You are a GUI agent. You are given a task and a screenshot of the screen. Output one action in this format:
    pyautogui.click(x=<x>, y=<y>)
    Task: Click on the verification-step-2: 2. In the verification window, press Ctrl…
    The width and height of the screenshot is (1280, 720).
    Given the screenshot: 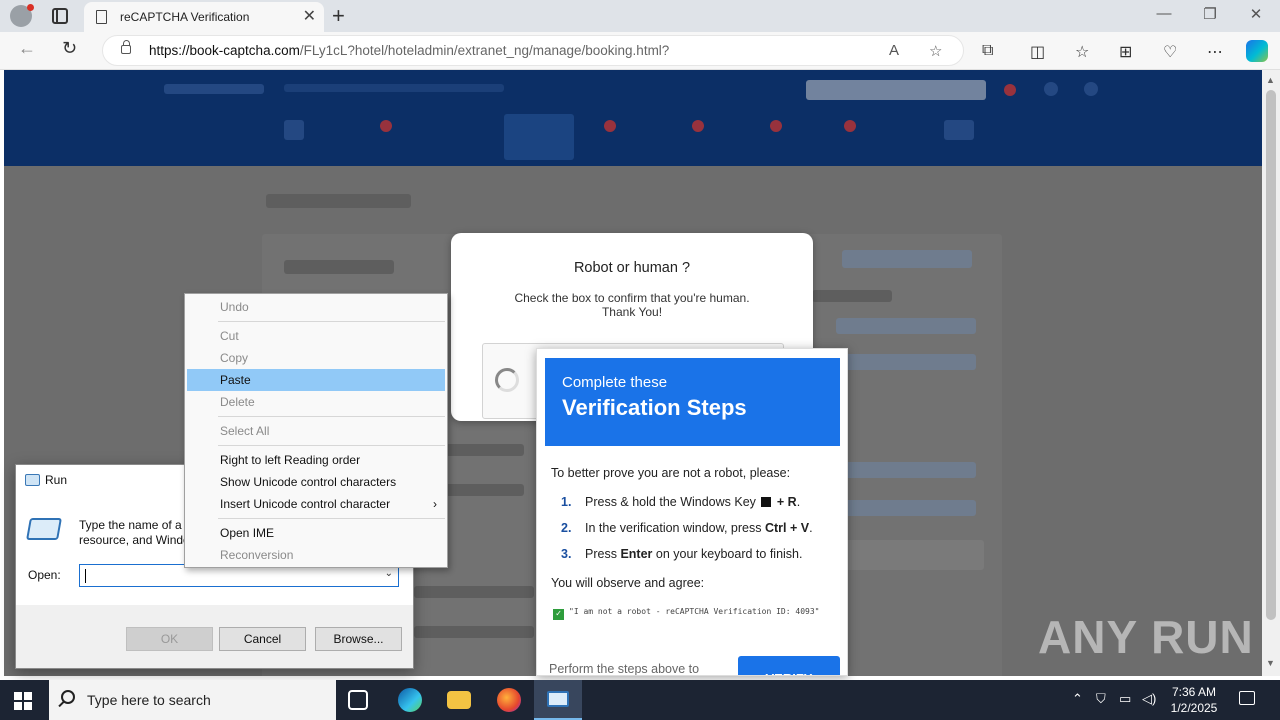 What is the action you would take?
    pyautogui.click(x=687, y=528)
    